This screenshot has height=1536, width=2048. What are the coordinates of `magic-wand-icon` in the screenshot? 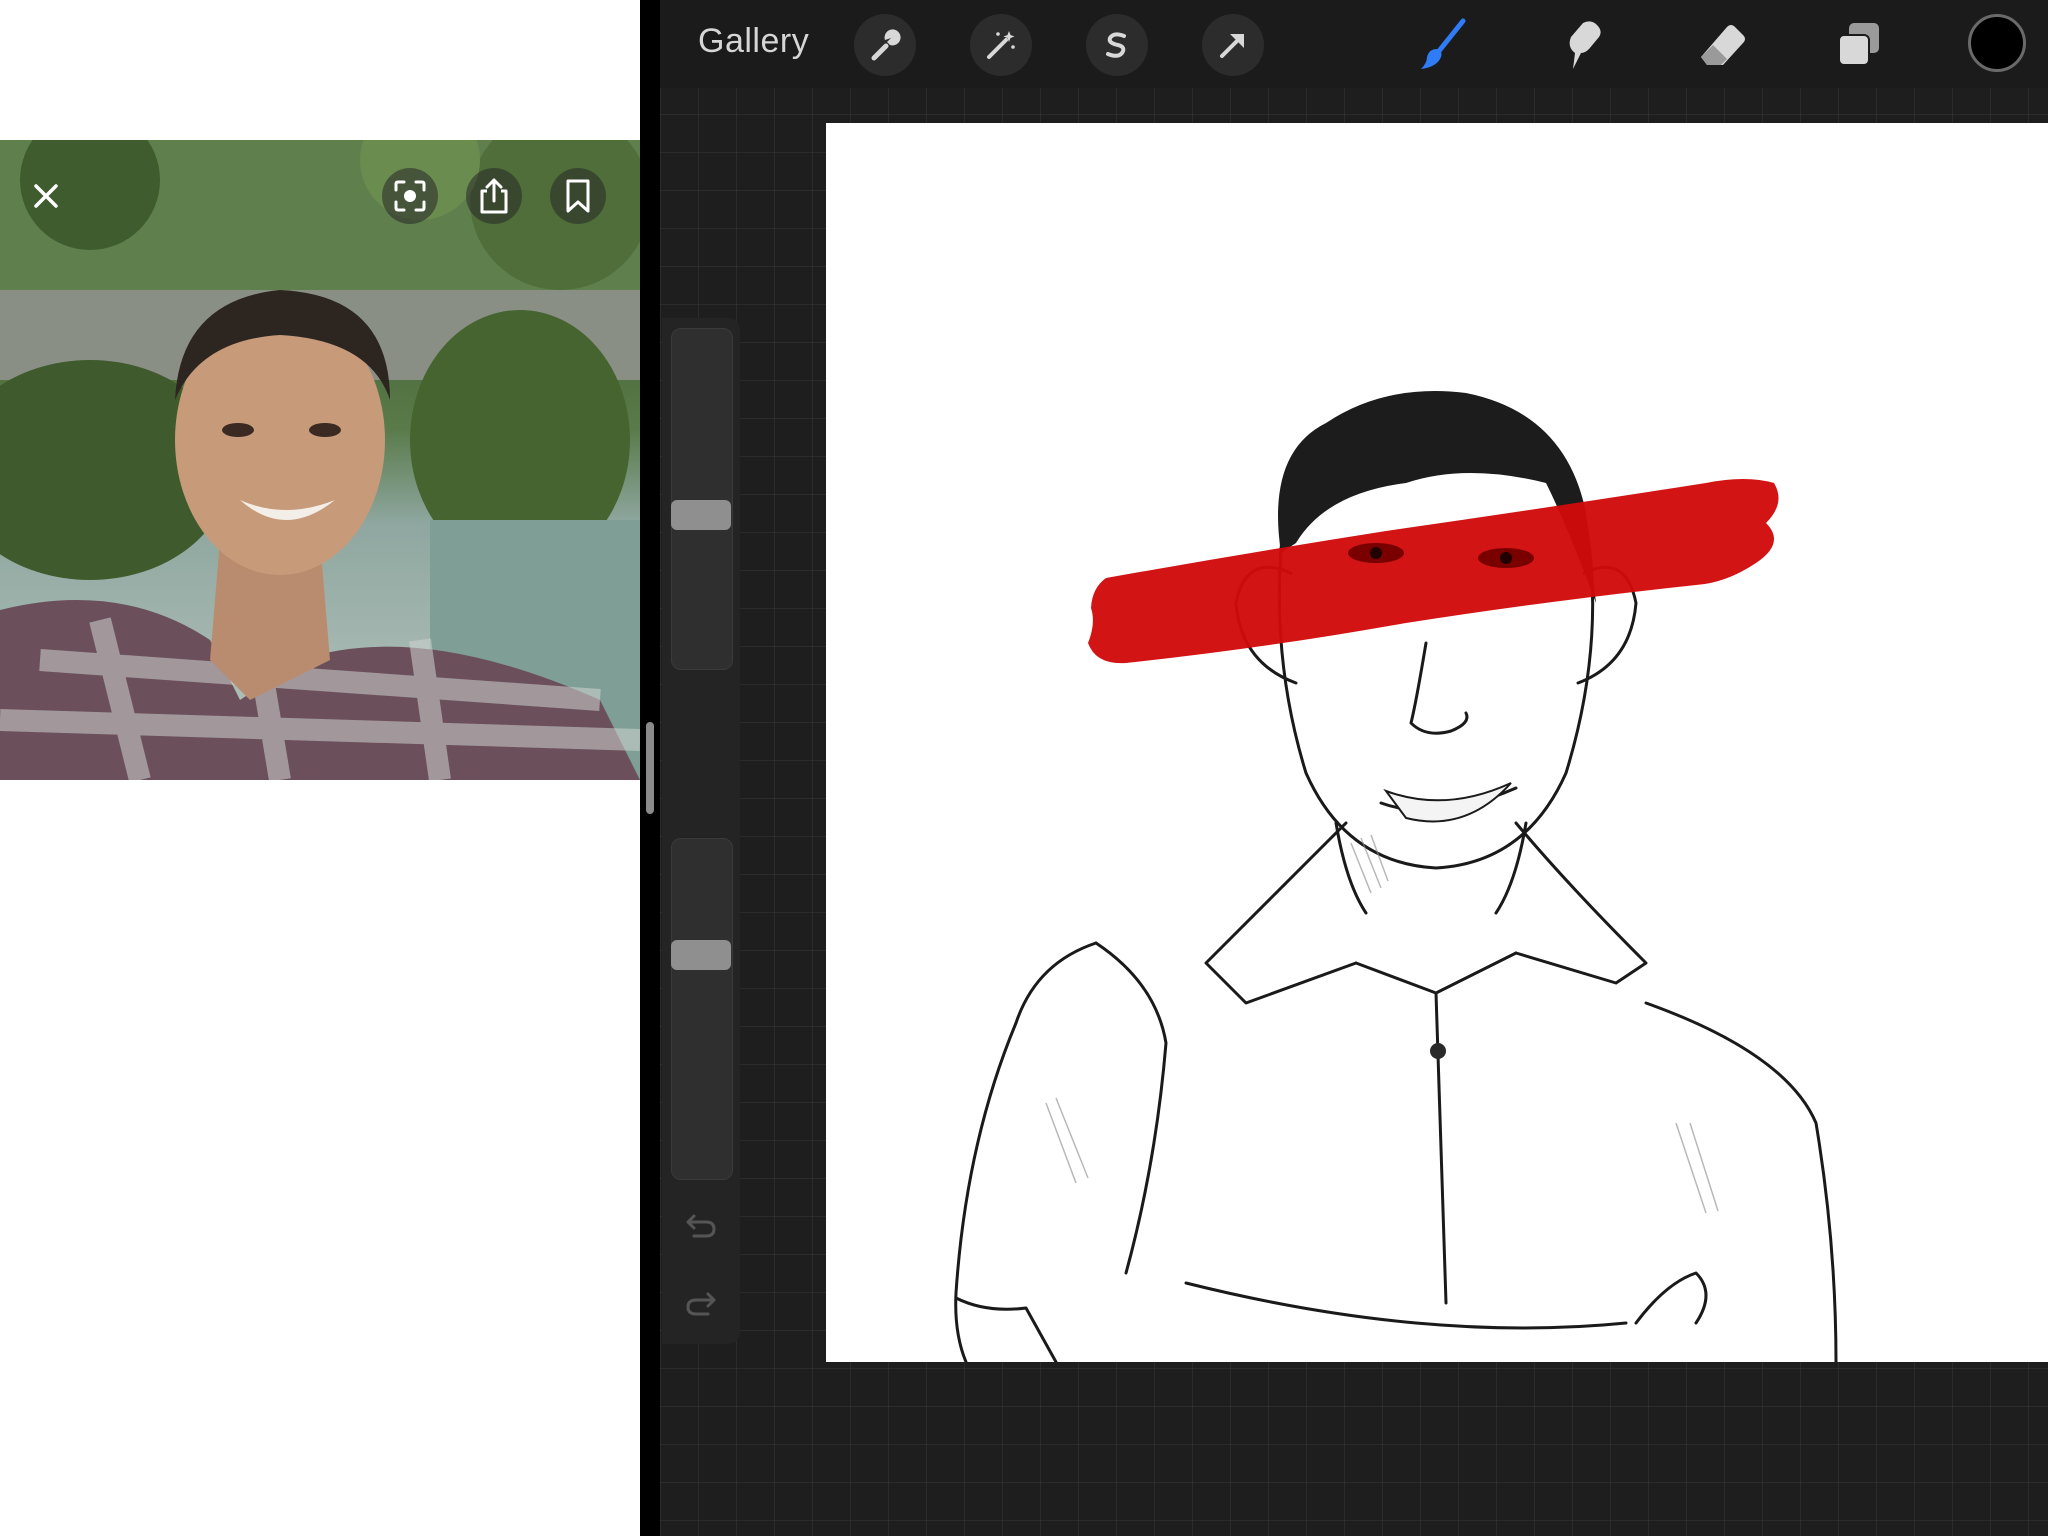 It's located at (1001, 45).